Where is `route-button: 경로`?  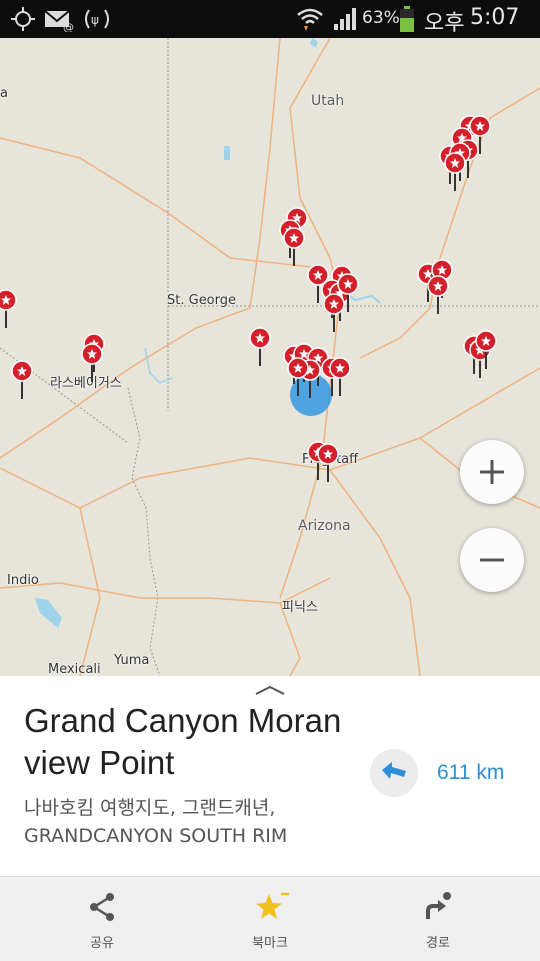
route-button: 경로 is located at coordinates (438, 919).